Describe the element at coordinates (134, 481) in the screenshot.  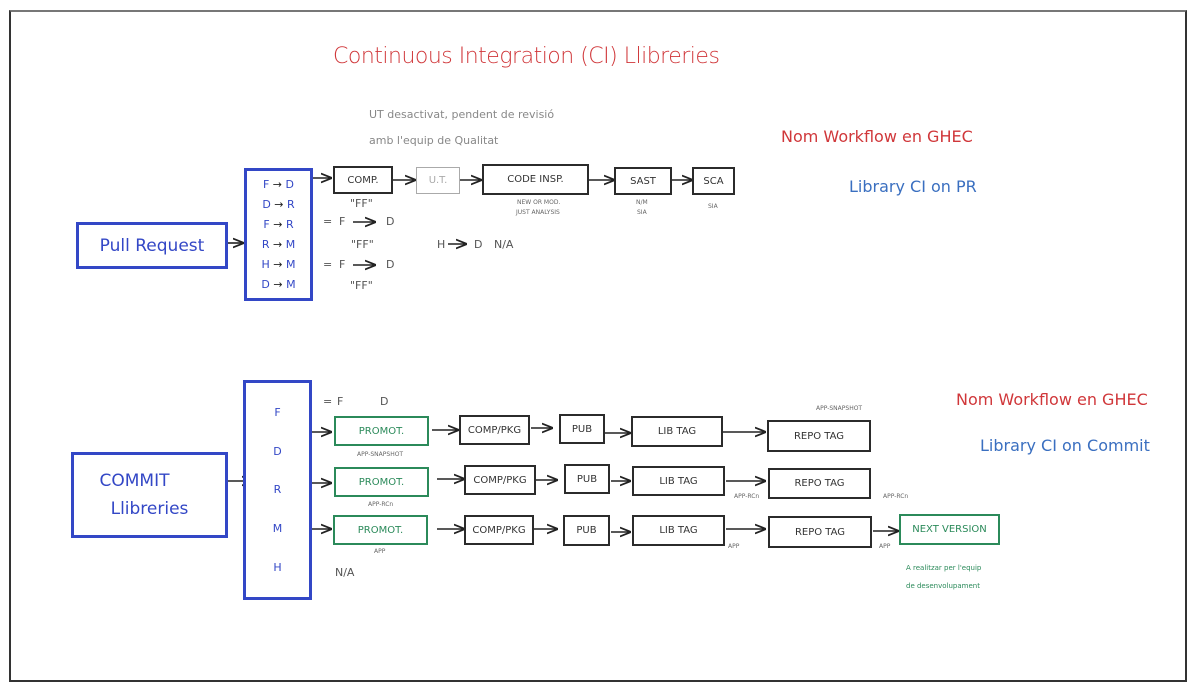
I see `commit-label-line-1: COMMIT` at that location.